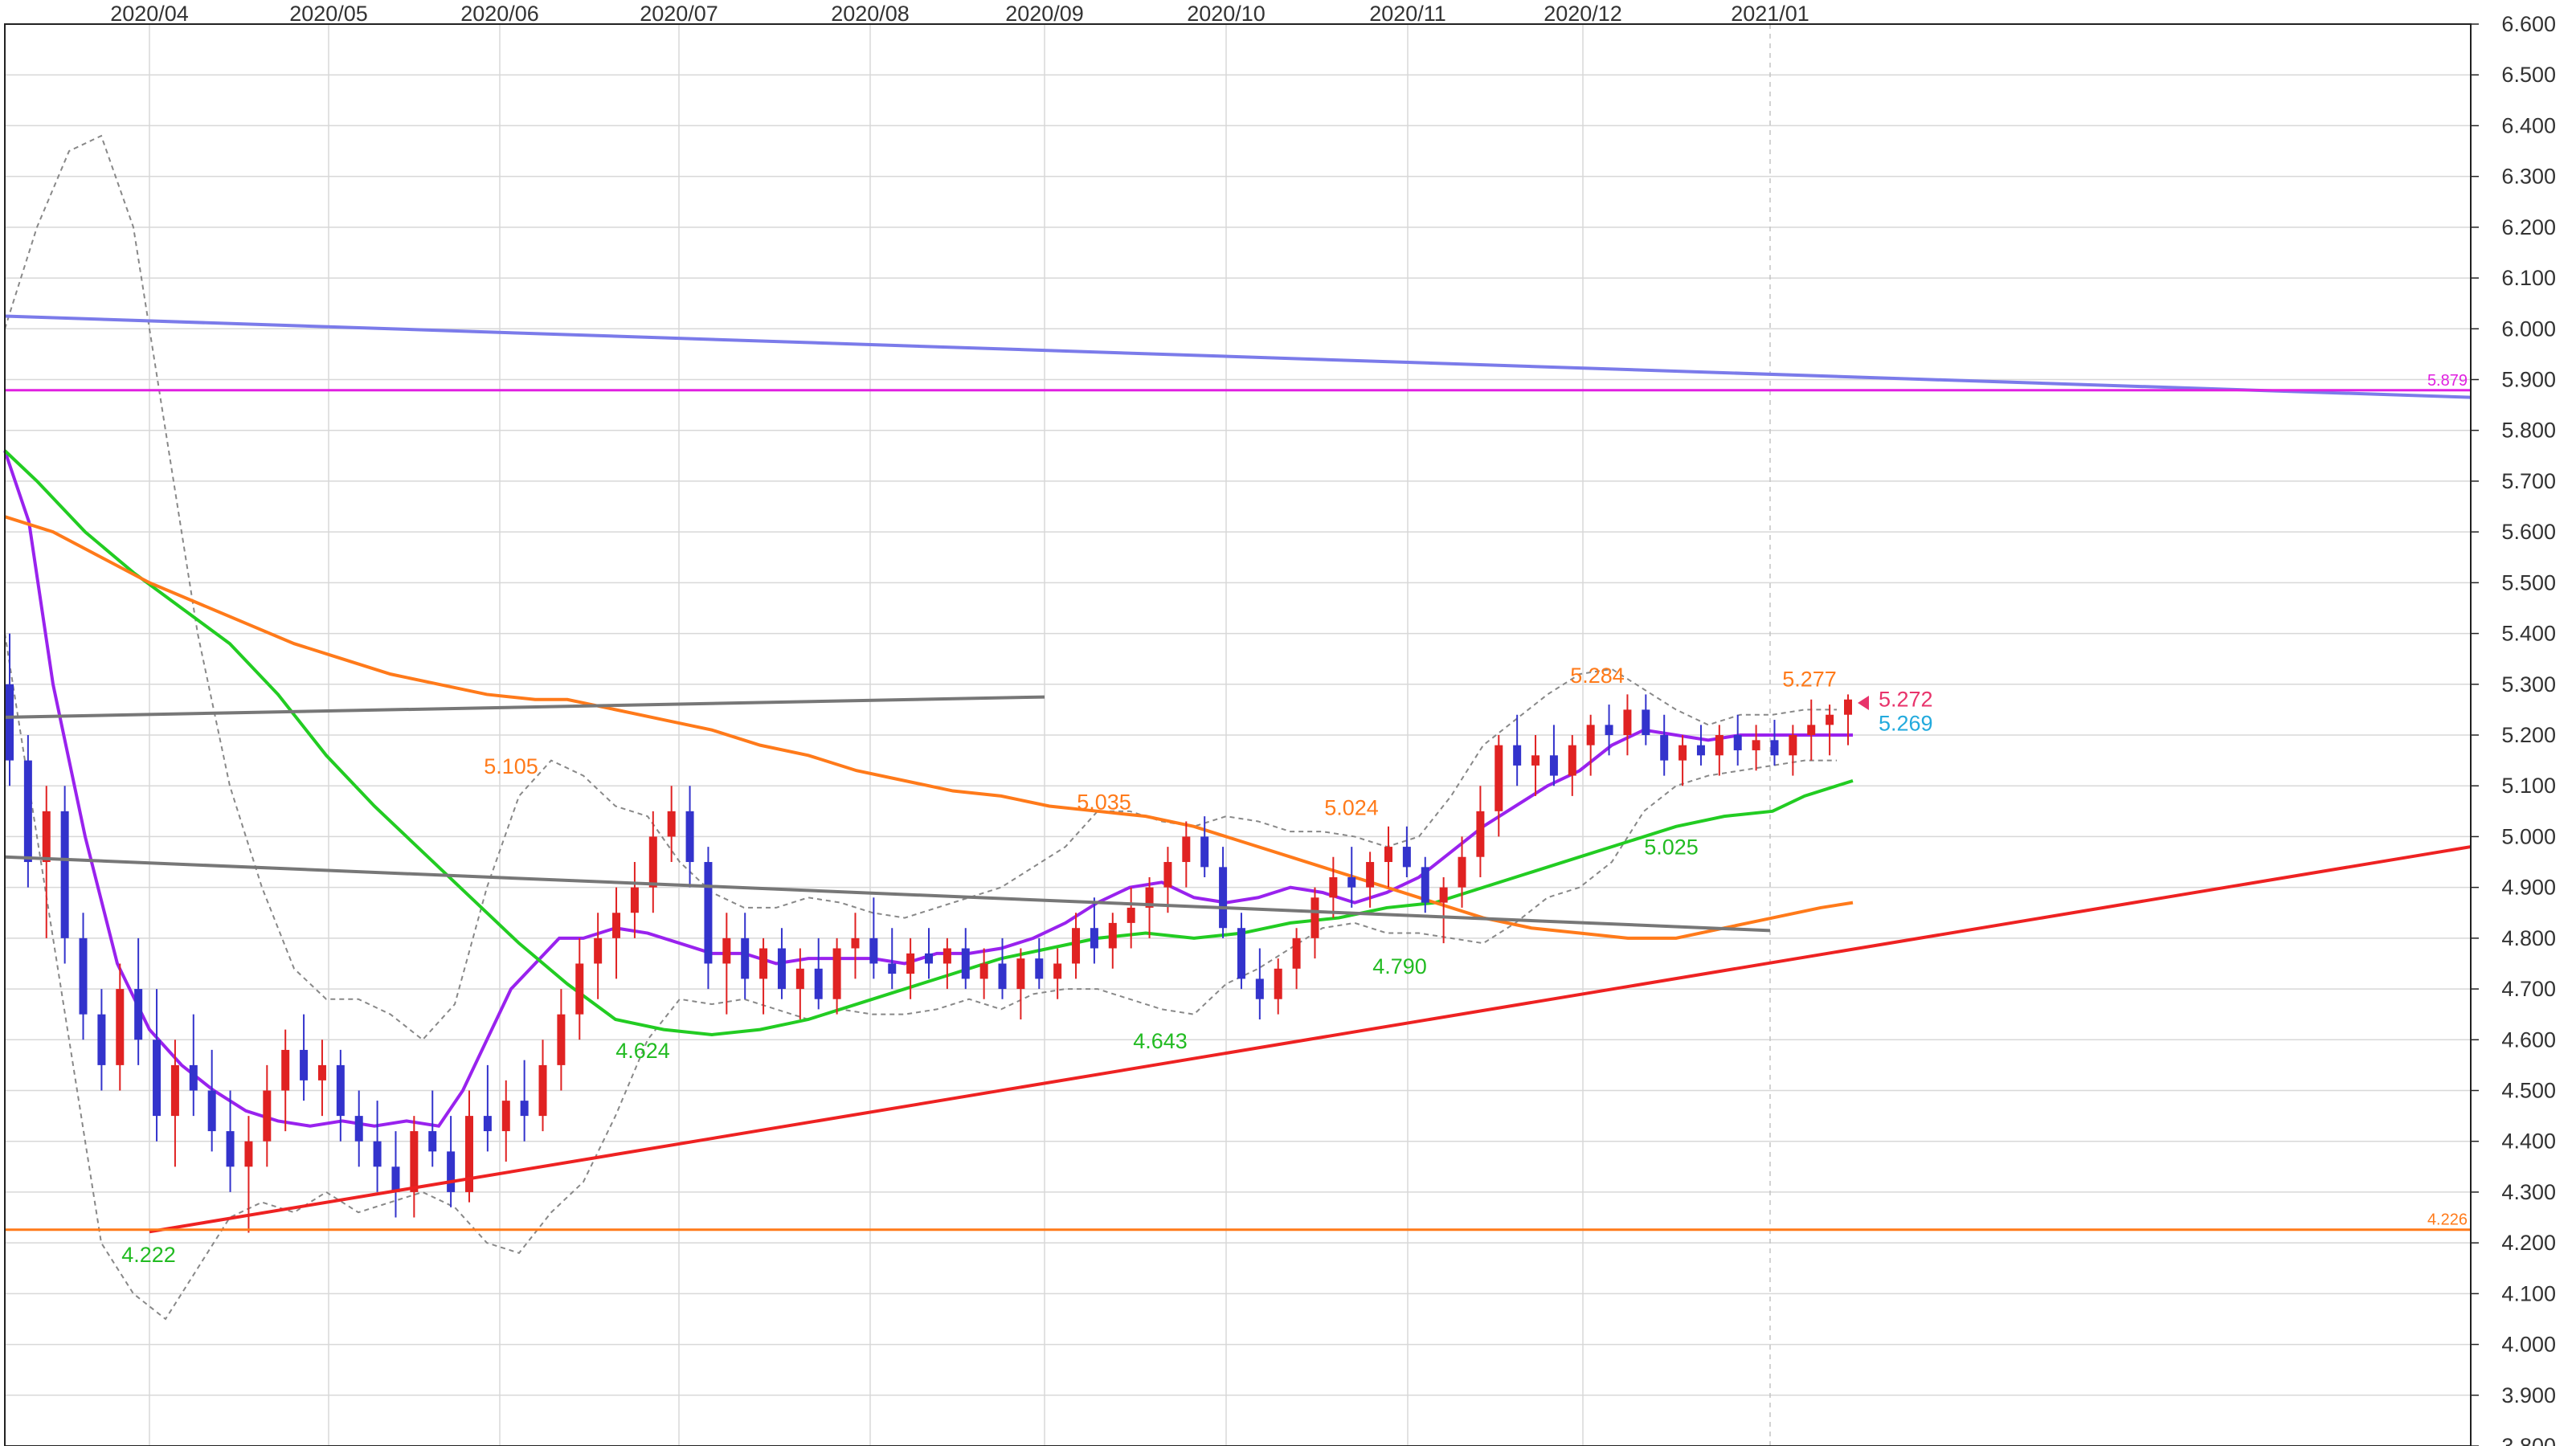 This screenshot has height=1446, width=2576. Describe the element at coordinates (1810, 679) in the screenshot. I see `price-annotation: 5.277` at that location.